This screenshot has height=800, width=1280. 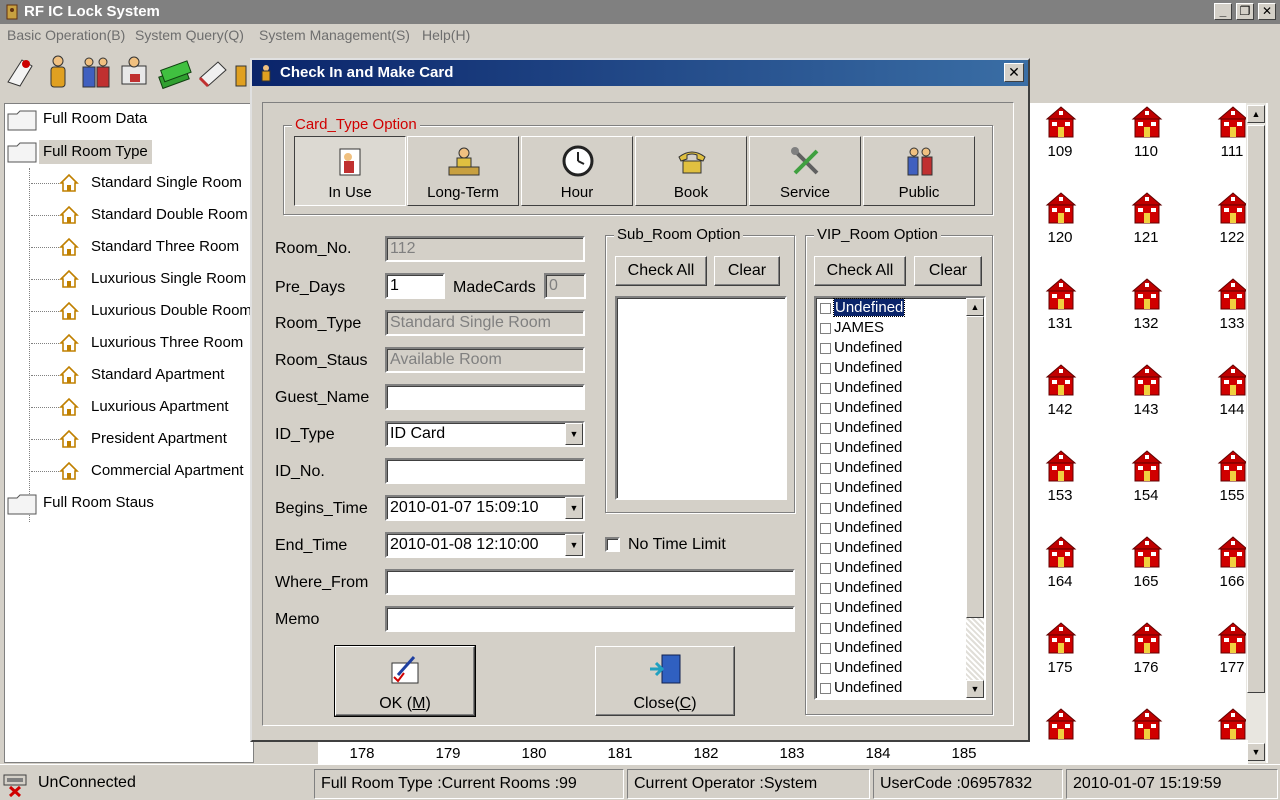 What do you see at coordinates (142, 440) in the screenshot?
I see `tree-item-room-type: President Apartment` at bounding box center [142, 440].